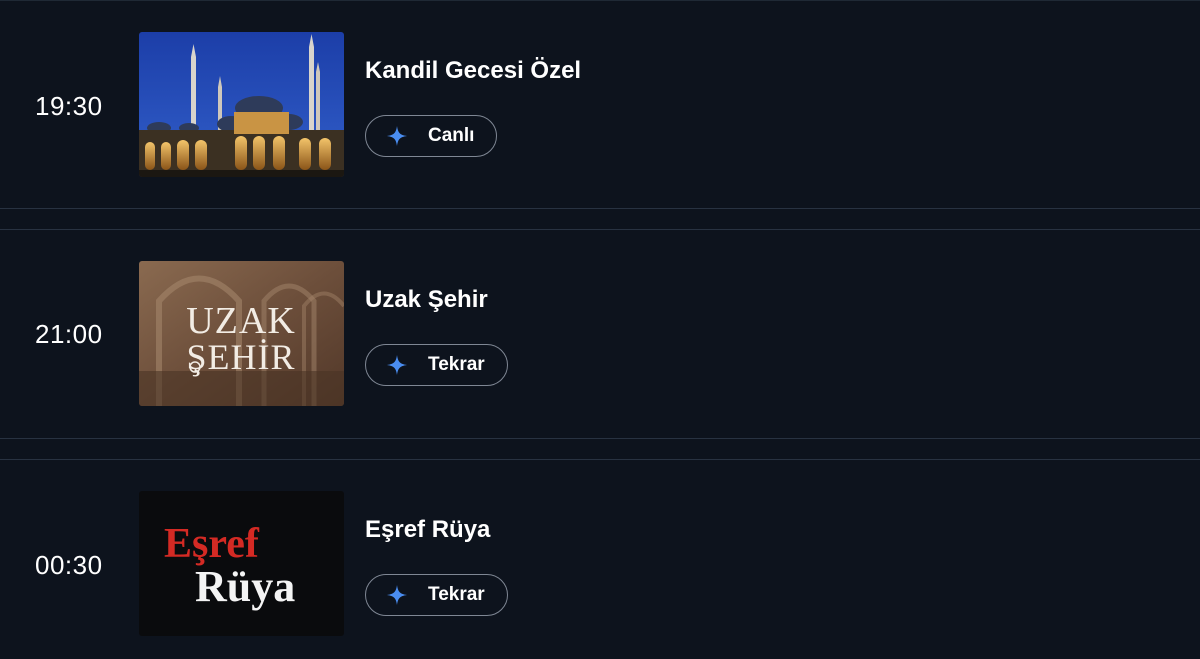 This screenshot has height=659, width=1200. I want to click on broadcast-time: 21:00, so click(69, 334).